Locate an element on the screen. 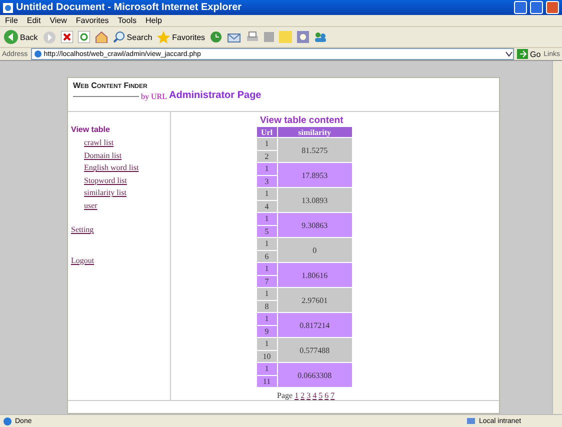 The image size is (562, 427). table-cell: 9.30863 is located at coordinates (315, 225).